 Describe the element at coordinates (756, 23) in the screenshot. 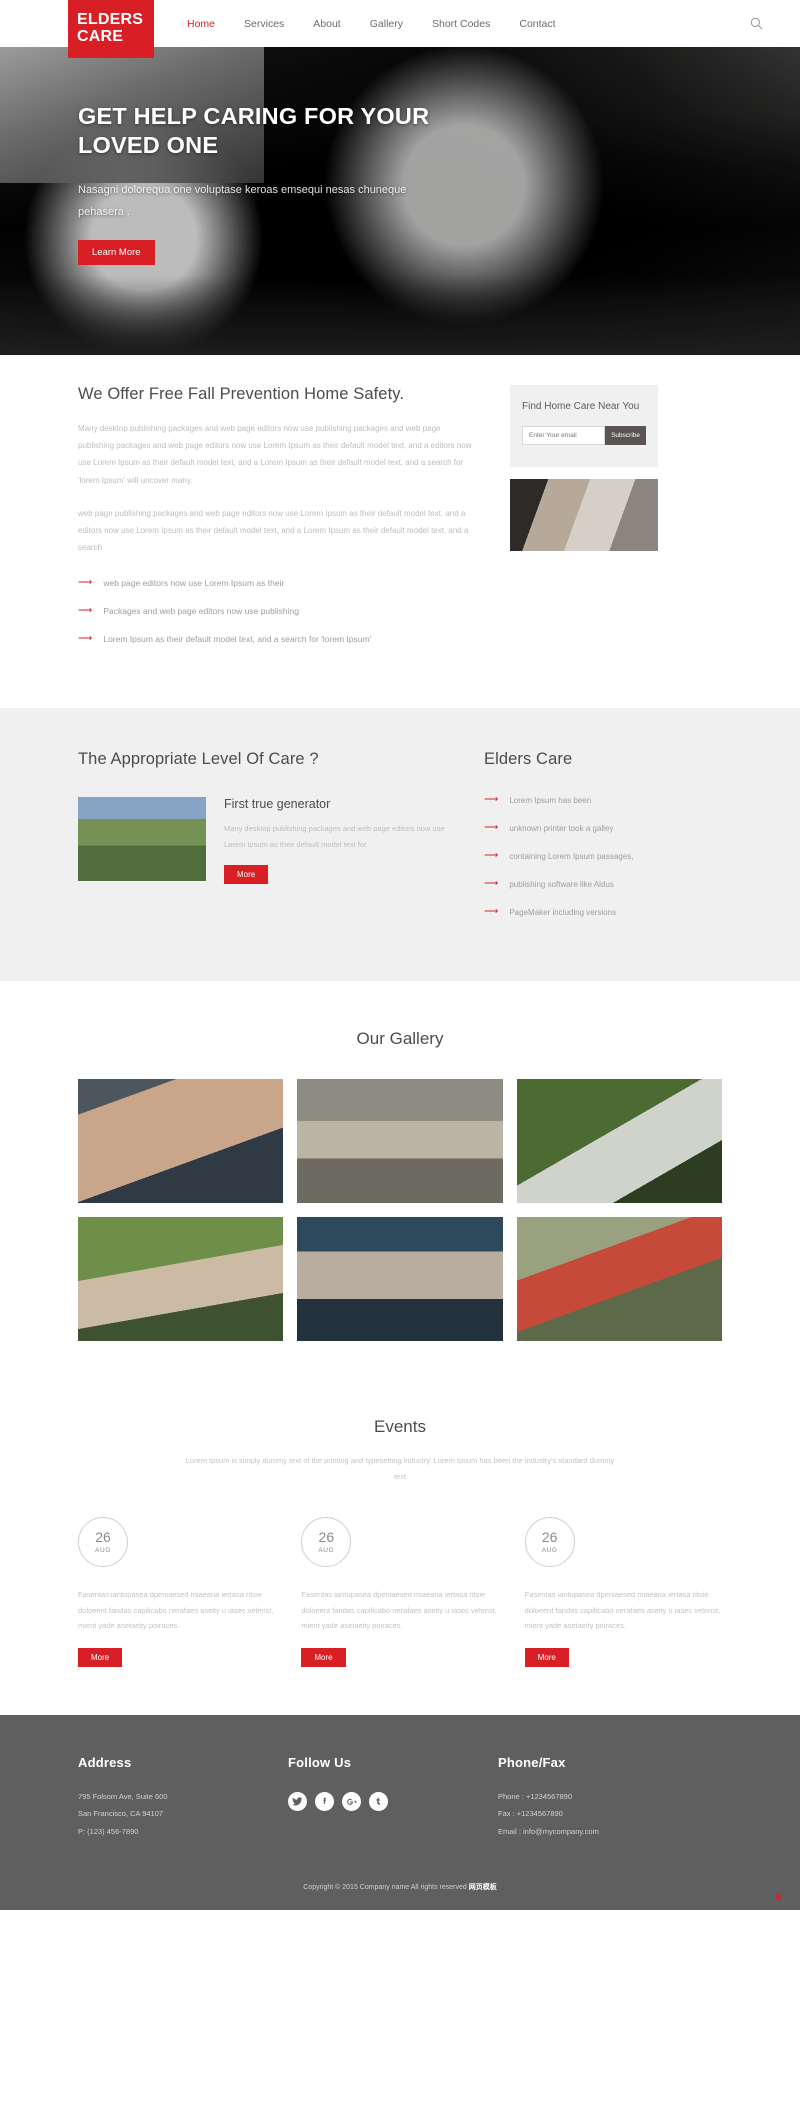

I see `search-icon` at that location.